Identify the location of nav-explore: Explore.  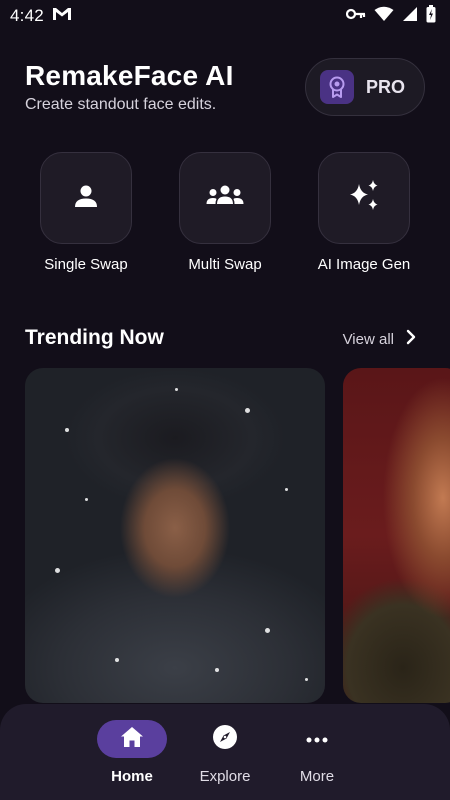
(225, 752).